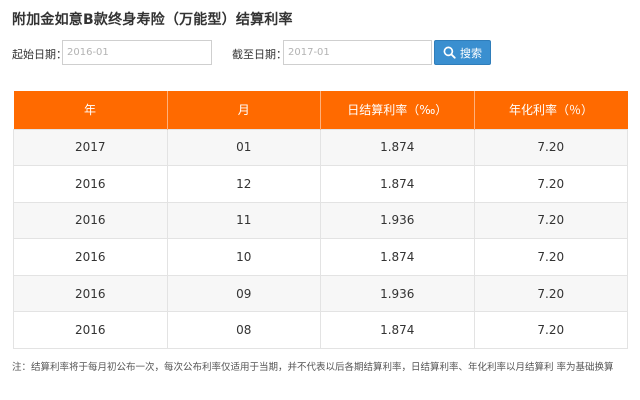 This screenshot has height=400, width=640. I want to click on table-row: 2016 09 1.936 7.20, so click(320, 293).